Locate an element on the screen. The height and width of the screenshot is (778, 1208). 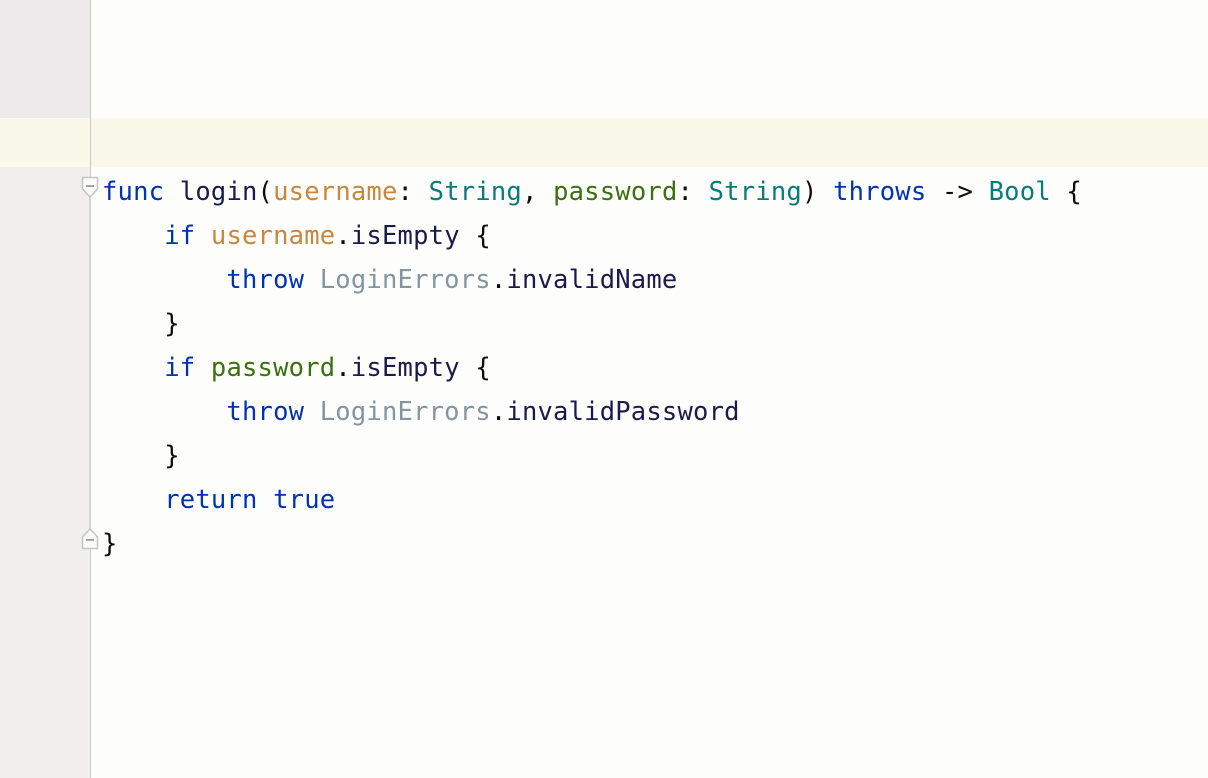
current-line-highlight is located at coordinates (604, 142).